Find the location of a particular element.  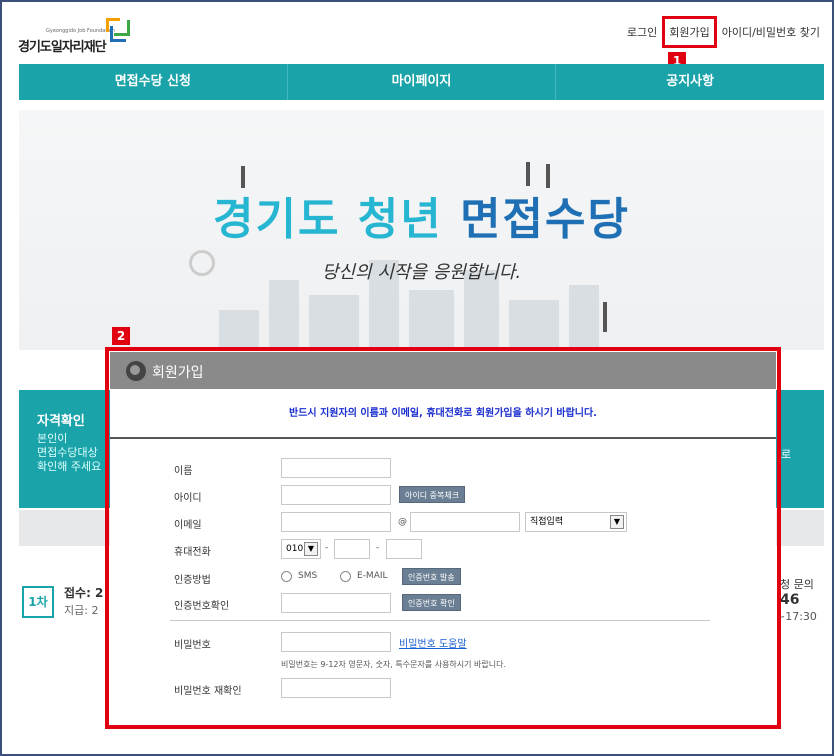

qualification-line: 본인이 is located at coordinates (52, 438).